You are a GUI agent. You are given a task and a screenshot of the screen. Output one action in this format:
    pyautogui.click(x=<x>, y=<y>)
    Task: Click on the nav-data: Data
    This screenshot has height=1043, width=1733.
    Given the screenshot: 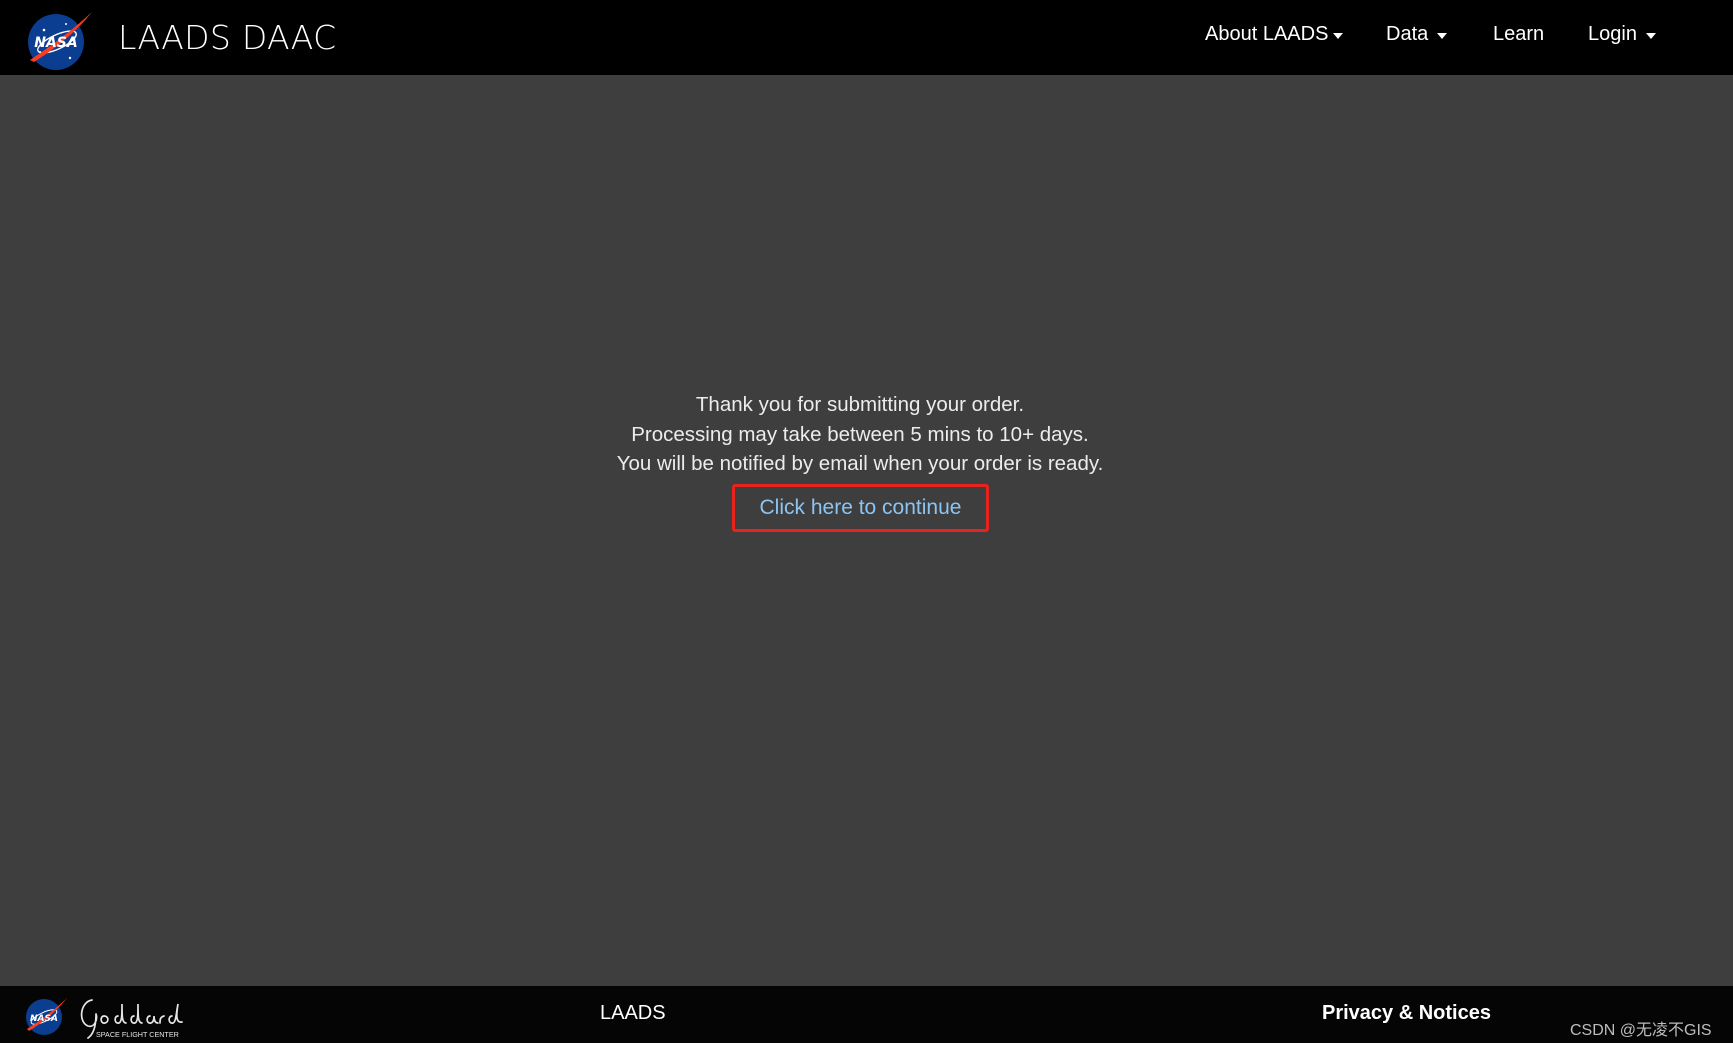 What is the action you would take?
    pyautogui.click(x=1417, y=34)
    